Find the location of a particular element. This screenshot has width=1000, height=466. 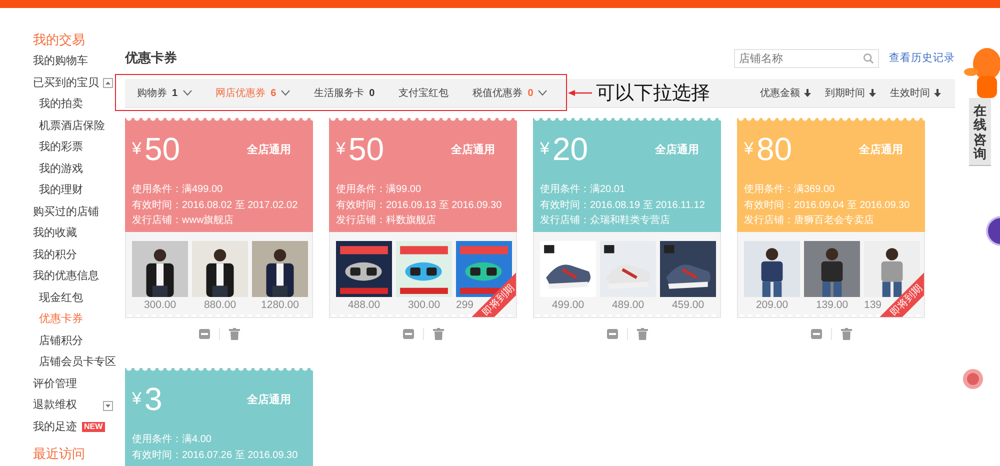

sidebar-item: 我的购物车 is located at coordinates (60, 61).